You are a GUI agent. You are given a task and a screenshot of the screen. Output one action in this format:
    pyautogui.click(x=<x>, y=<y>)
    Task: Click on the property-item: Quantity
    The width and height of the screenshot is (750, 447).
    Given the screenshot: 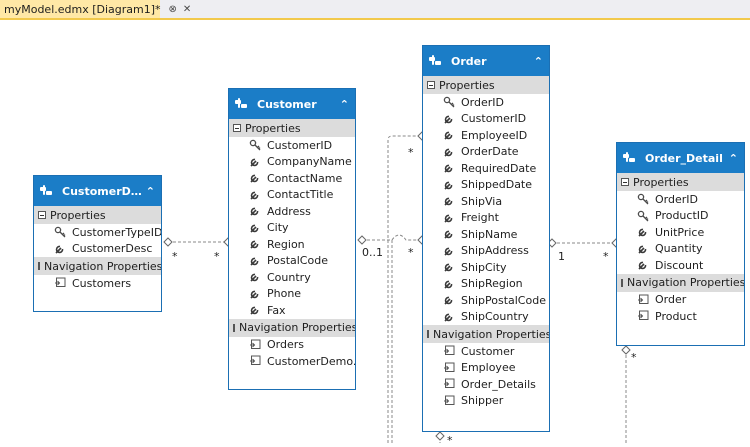 What is the action you would take?
    pyautogui.click(x=680, y=249)
    